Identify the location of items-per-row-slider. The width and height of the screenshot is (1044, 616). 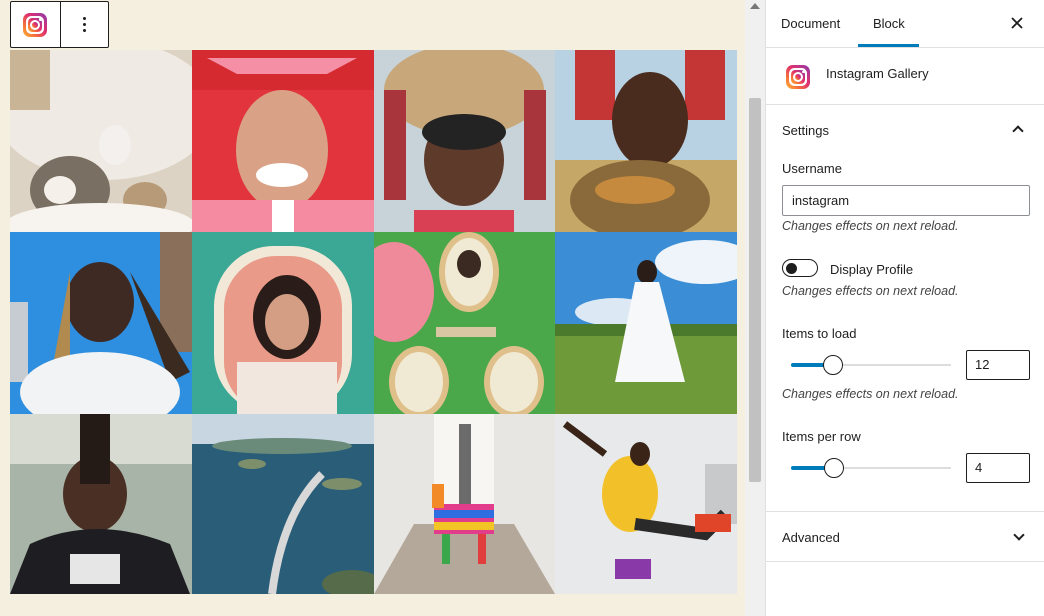
(871, 468).